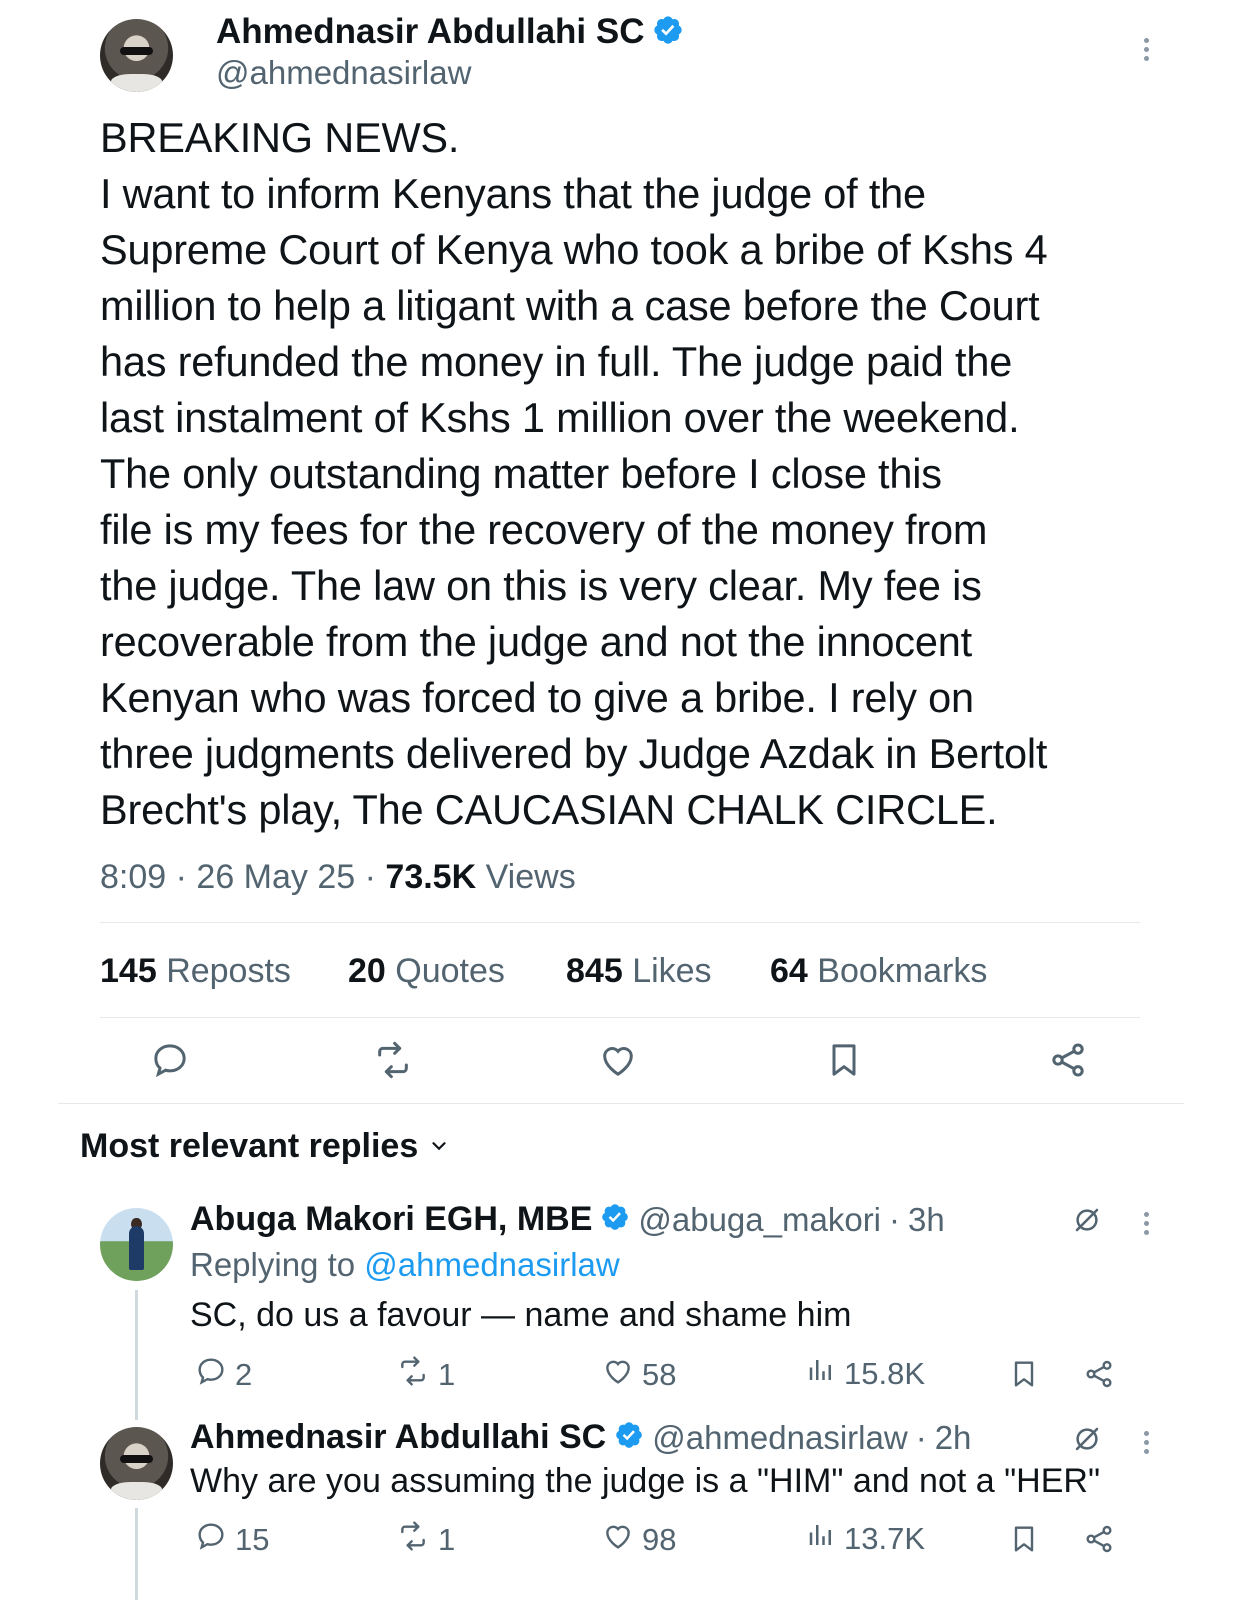  I want to click on reply-reply-button: 15, so click(232, 1540).